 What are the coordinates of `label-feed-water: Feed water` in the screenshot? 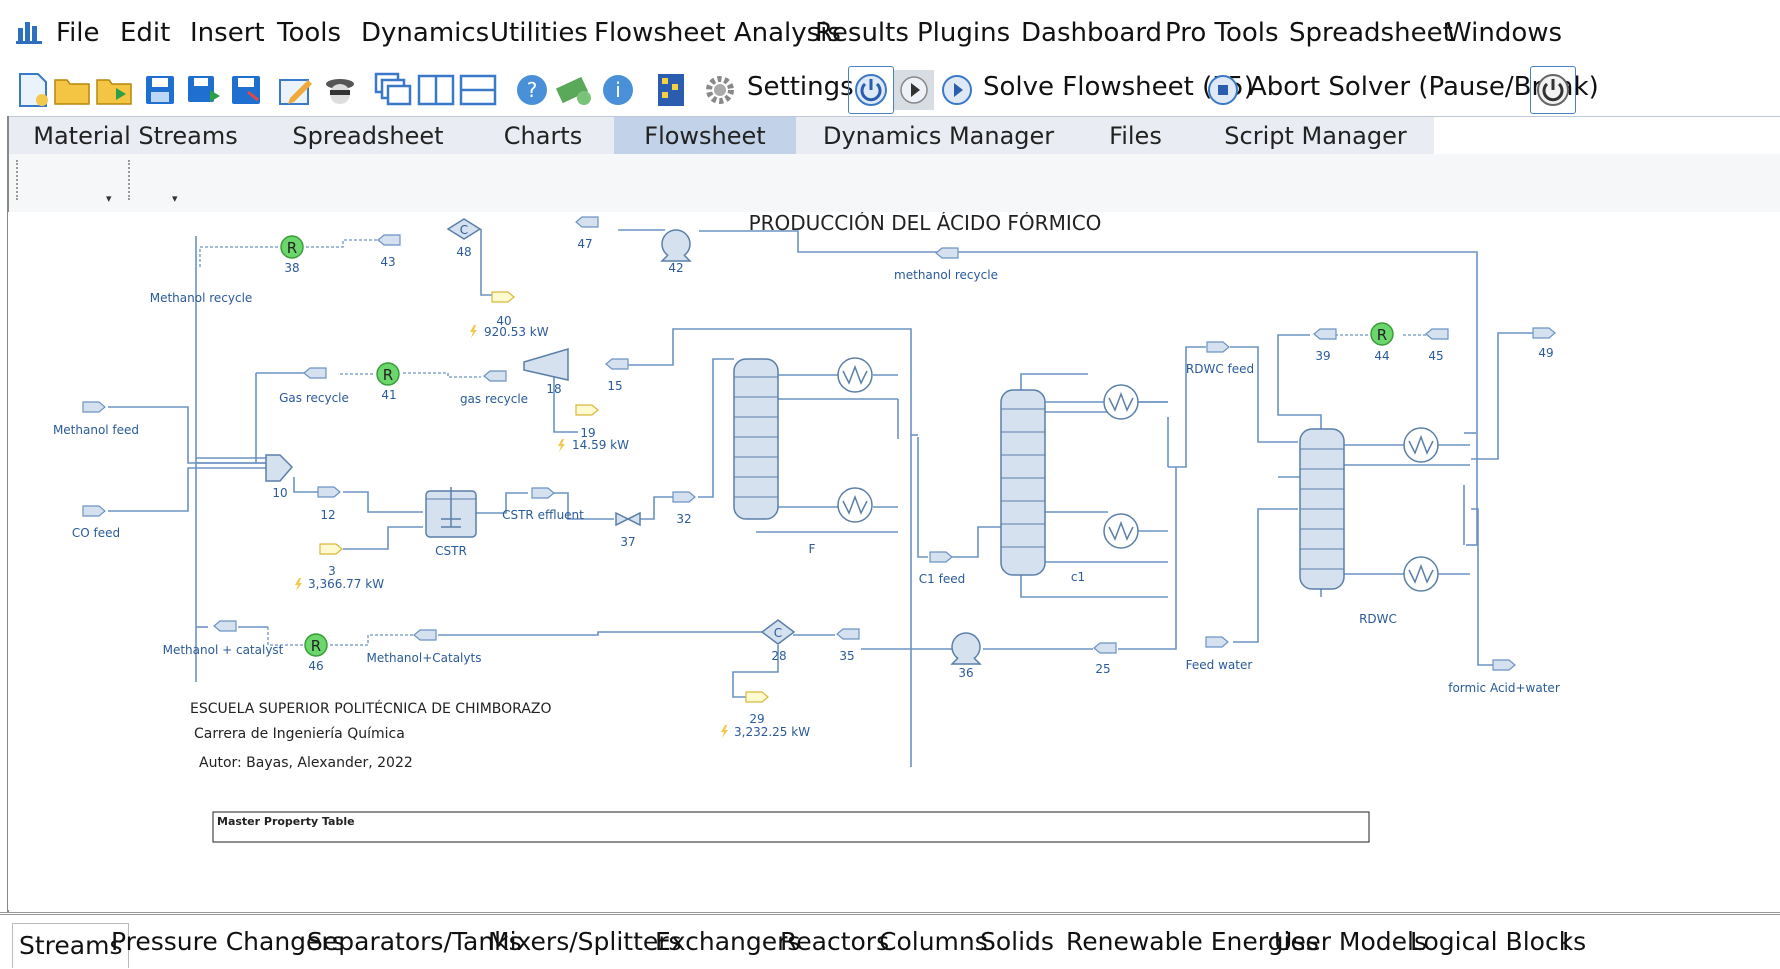 It's located at (1219, 665).